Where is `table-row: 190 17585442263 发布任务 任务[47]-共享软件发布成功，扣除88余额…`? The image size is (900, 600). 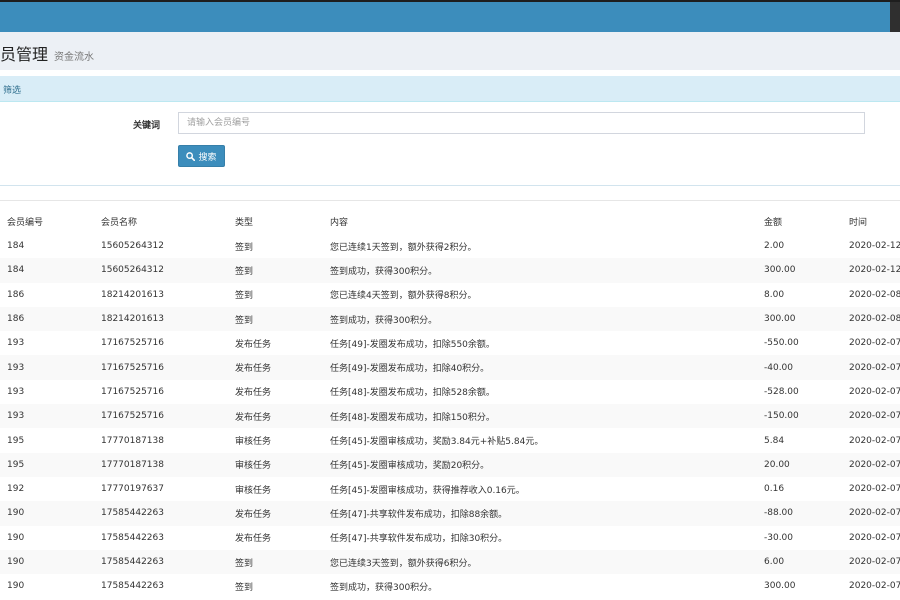 table-row: 190 17585442263 发布任务 任务[47]-共享软件发布成功，扣除88余额… is located at coordinates (450, 513).